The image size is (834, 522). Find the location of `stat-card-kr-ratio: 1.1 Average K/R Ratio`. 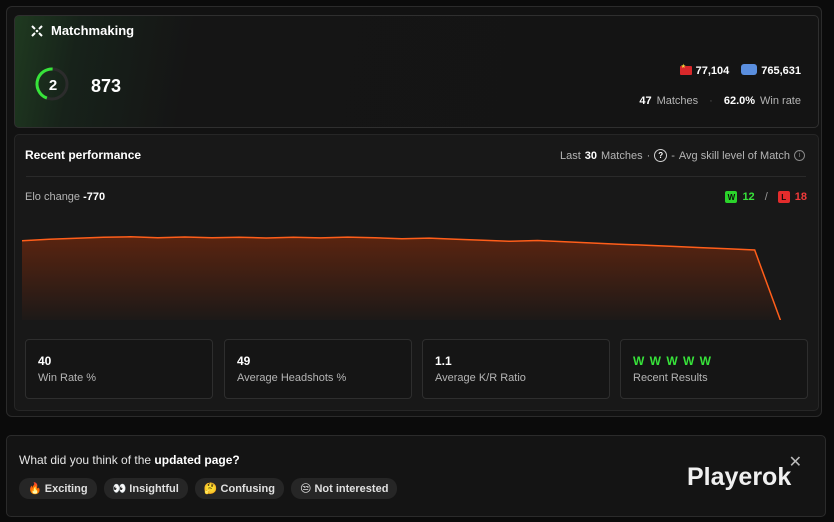

stat-card-kr-ratio: 1.1 Average K/R Ratio is located at coordinates (516, 369).